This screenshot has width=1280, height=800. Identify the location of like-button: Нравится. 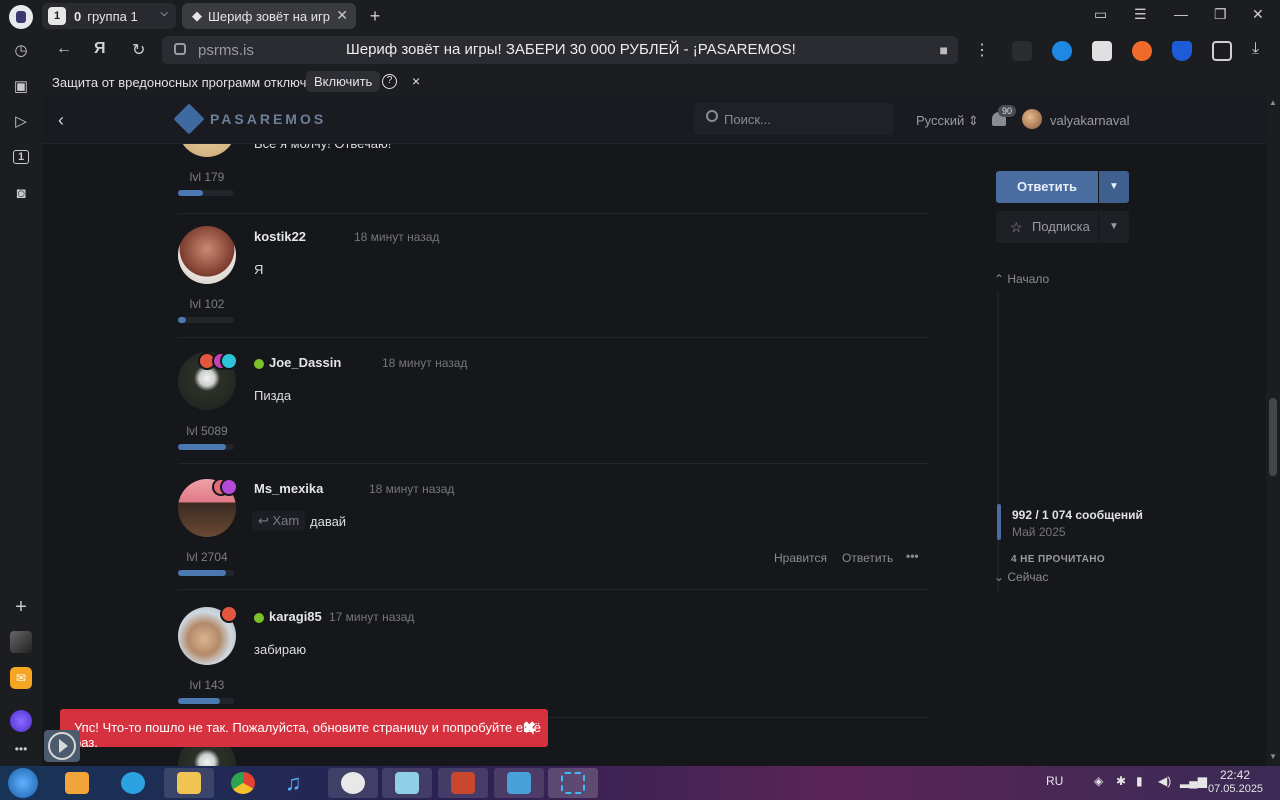
(800, 558).